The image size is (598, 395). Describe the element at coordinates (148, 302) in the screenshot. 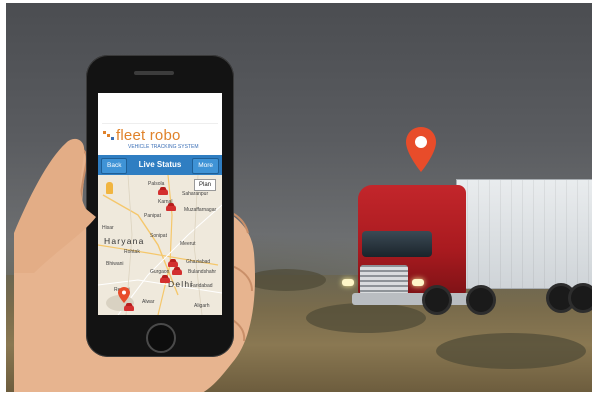

I see `map-label: Alwar` at that location.